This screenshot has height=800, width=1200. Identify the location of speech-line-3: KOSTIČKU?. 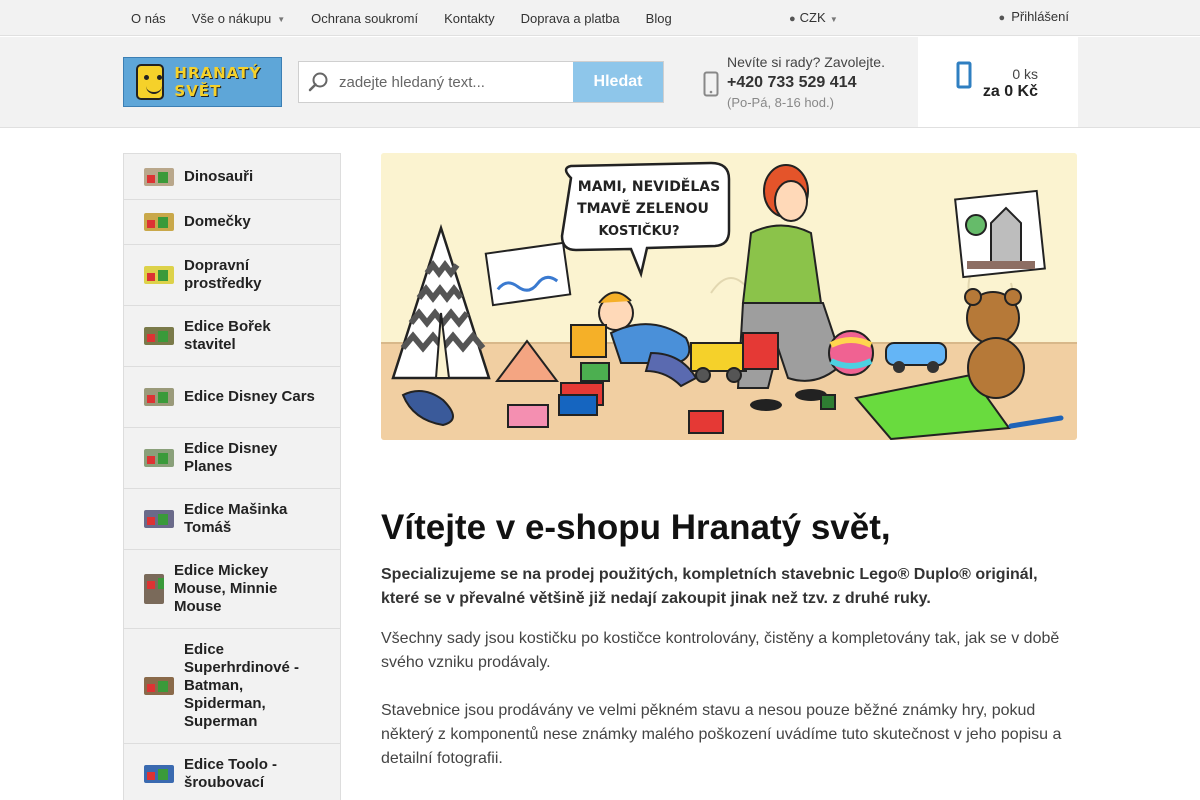
(638, 231).